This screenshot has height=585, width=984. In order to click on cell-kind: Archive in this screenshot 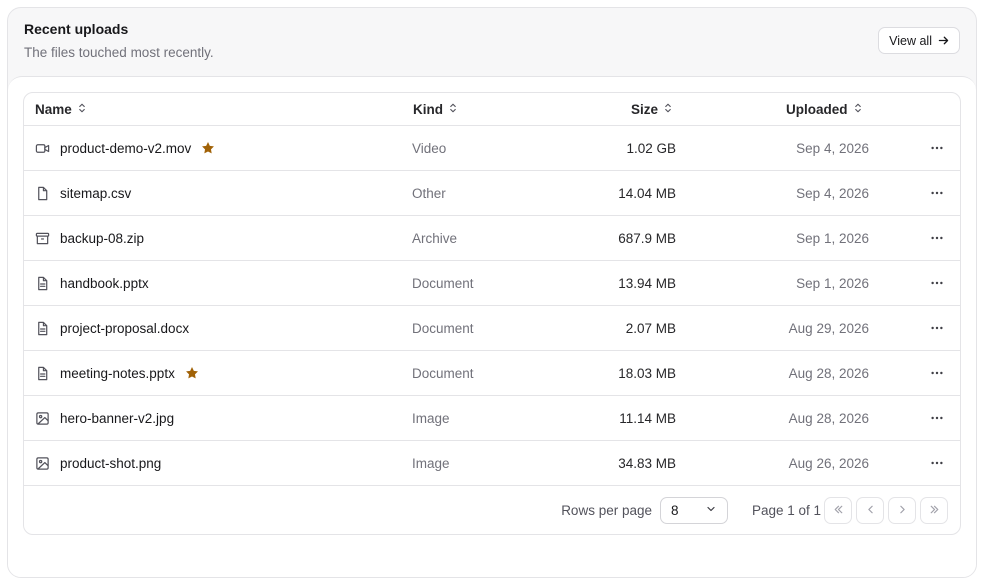, I will do `click(435, 238)`.